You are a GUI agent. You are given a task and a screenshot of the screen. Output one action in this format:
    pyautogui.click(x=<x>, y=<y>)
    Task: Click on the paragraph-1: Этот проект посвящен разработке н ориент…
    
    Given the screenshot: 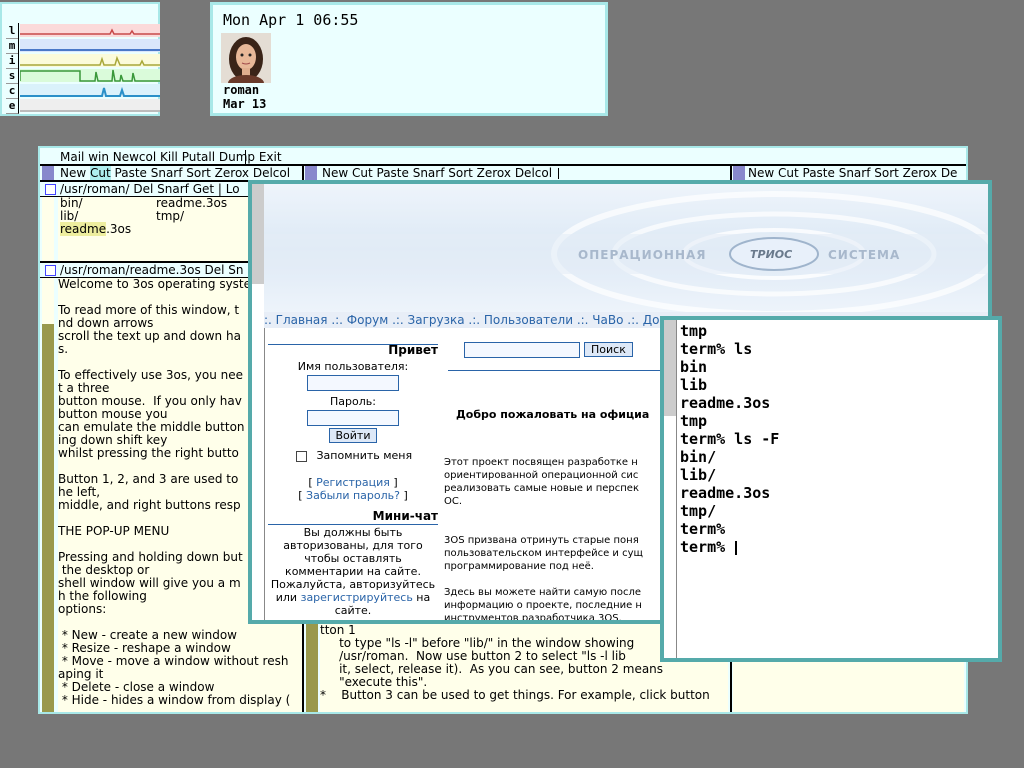 What is the action you would take?
    pyautogui.click(x=541, y=482)
    